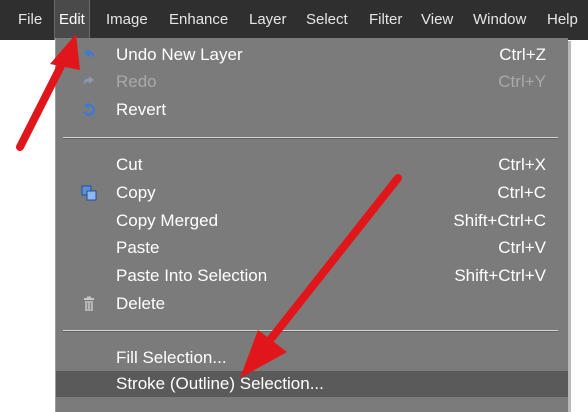  Describe the element at coordinates (321, 276) in the screenshot. I see `red-arrow-to-stroke-selection` at that location.